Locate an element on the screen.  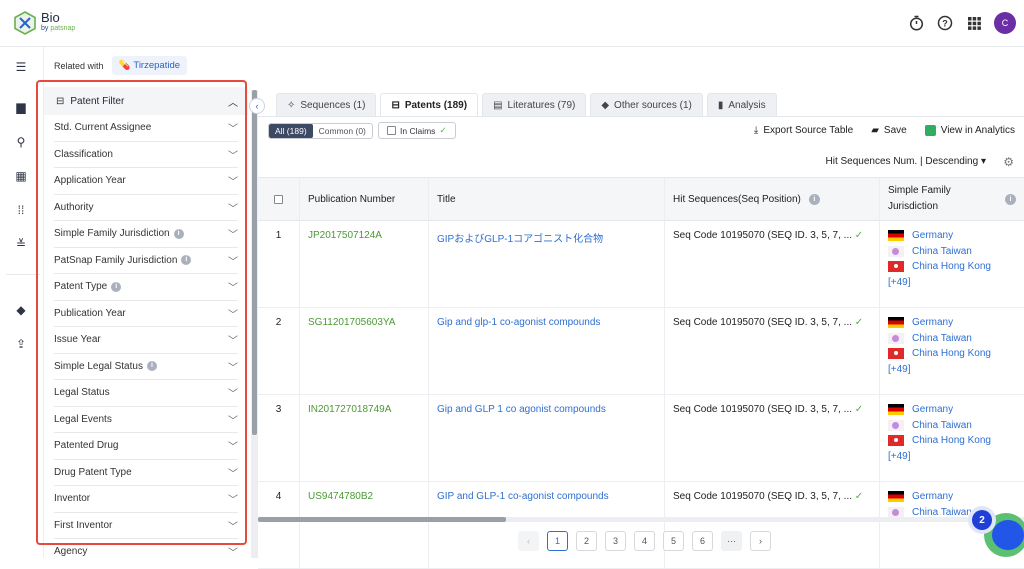
page-button: 3 is located at coordinates (615, 541).